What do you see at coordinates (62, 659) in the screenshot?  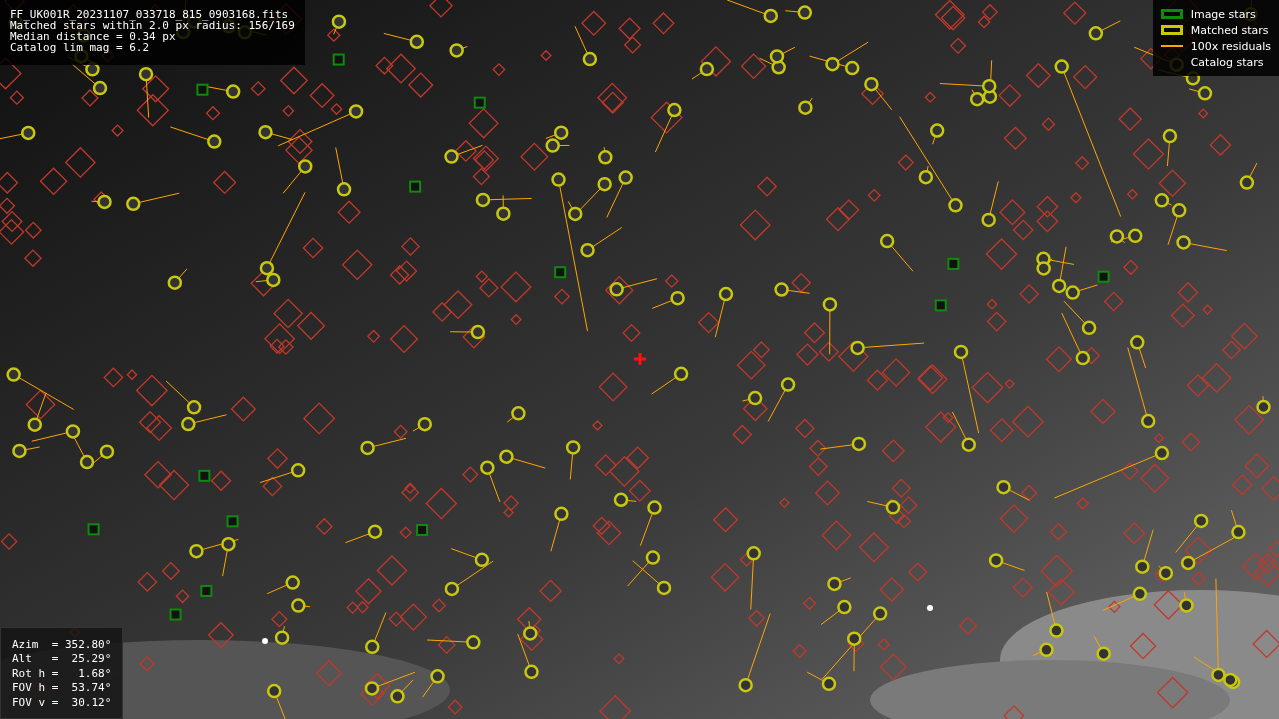 I see `pointing-line: Alt = 25.29°` at bounding box center [62, 659].